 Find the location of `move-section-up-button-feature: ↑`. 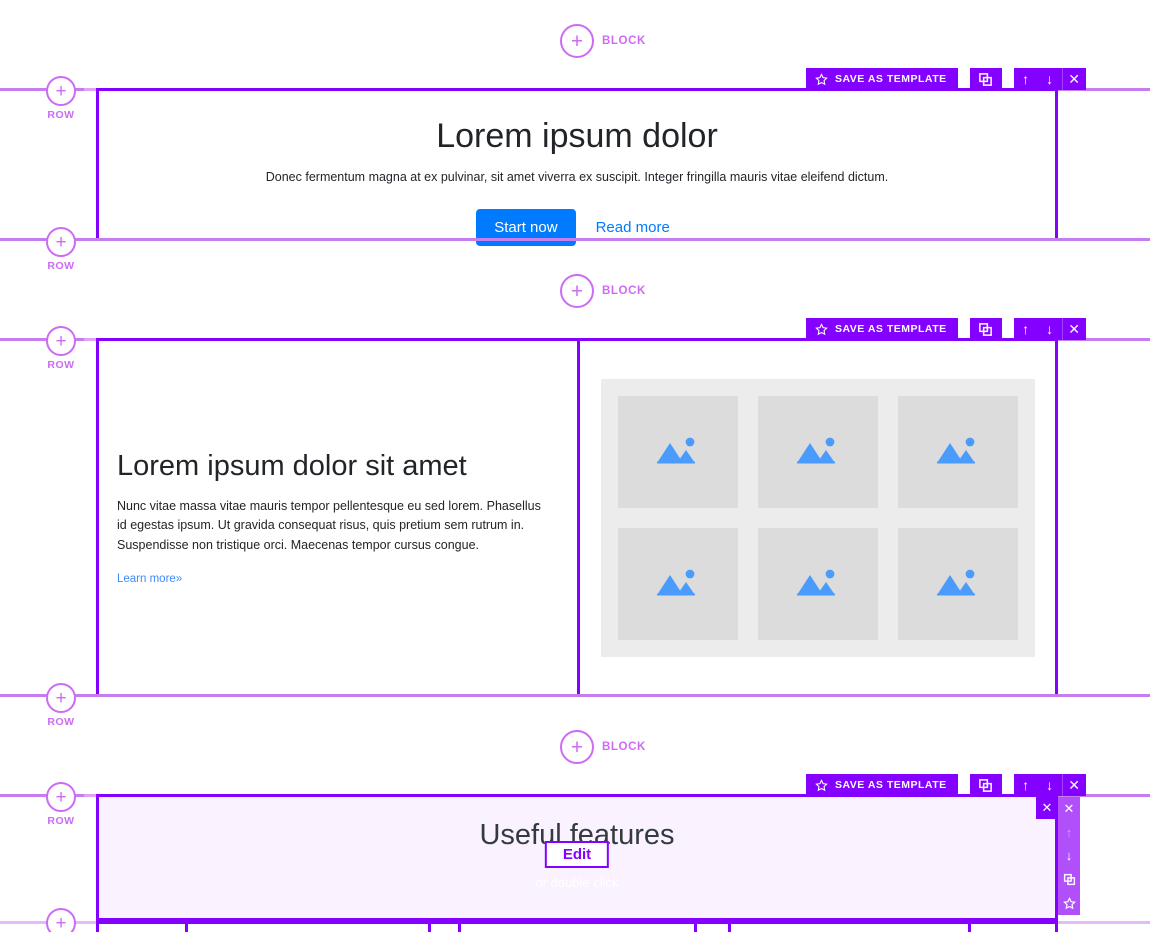

move-section-up-button-feature: ↑ is located at coordinates (1026, 329).